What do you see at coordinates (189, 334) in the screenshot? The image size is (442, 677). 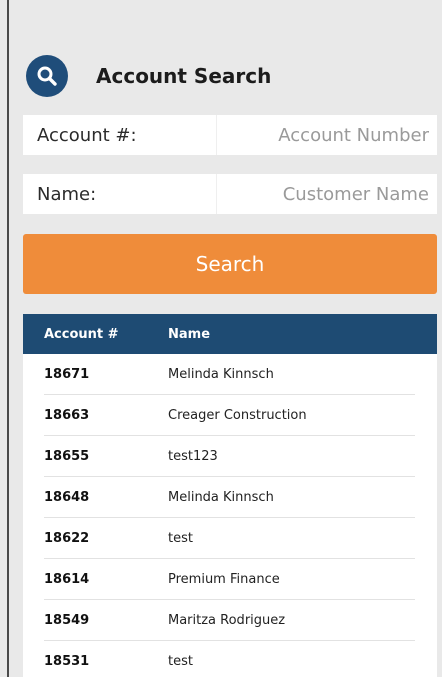 I see `column-header-name: Name` at bounding box center [189, 334].